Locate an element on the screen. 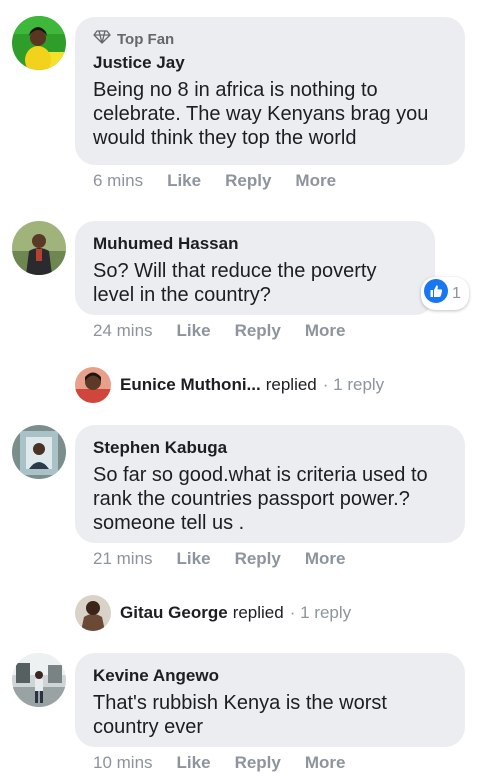  avatar-muhumed-hassan is located at coordinates (39, 248).